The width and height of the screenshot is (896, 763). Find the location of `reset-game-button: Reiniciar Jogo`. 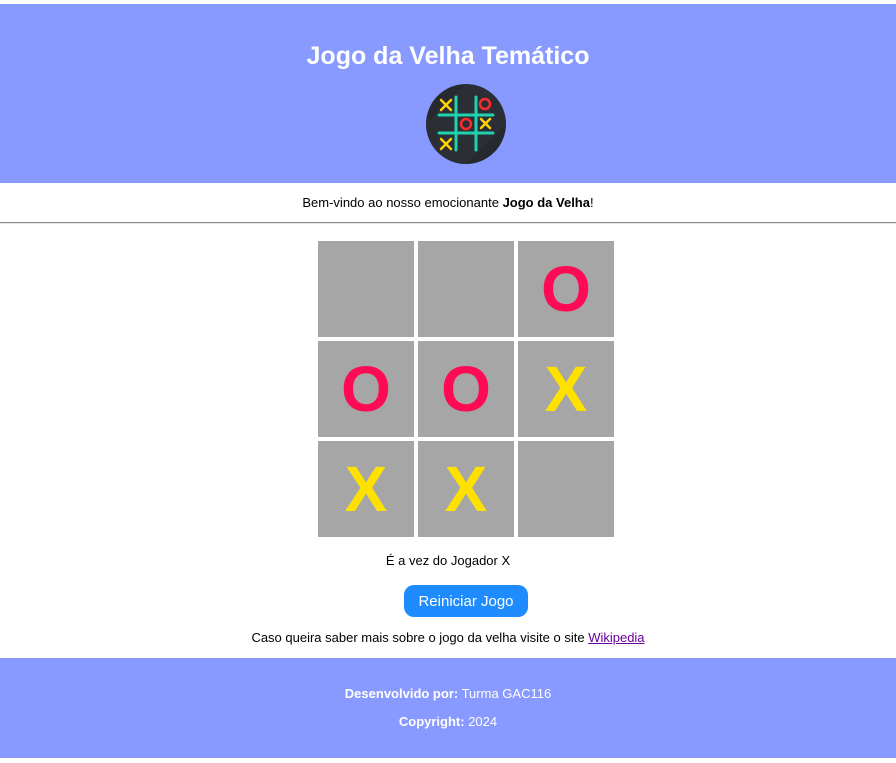

reset-game-button: Reiniciar Jogo is located at coordinates (466, 601).